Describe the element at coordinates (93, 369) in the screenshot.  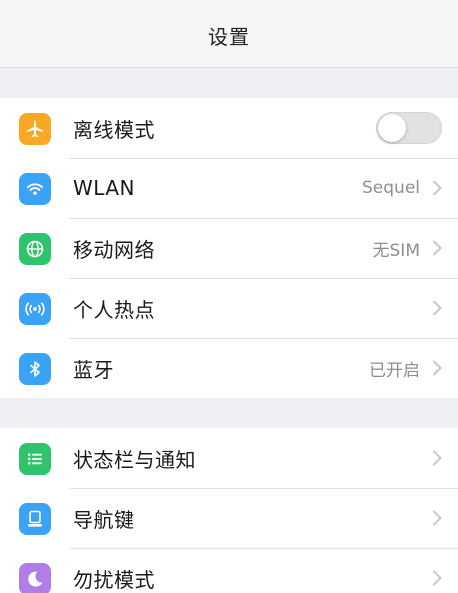
I see `bluetooth-label: 蓝牙` at that location.